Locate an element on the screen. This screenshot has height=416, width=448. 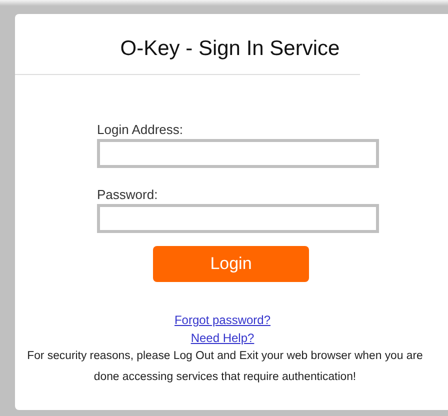
help-link: Need Help? is located at coordinates (222, 338).